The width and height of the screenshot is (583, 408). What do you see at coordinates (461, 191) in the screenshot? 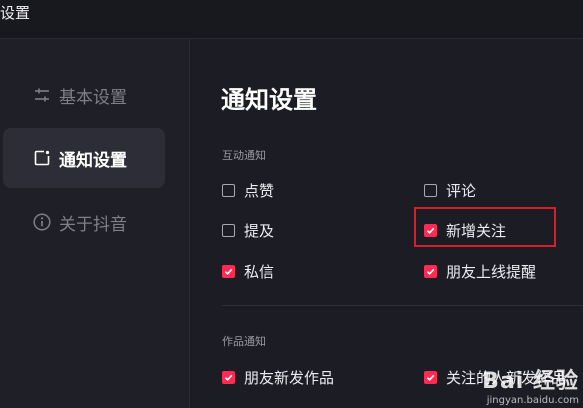
I see `option-label: 评论` at bounding box center [461, 191].